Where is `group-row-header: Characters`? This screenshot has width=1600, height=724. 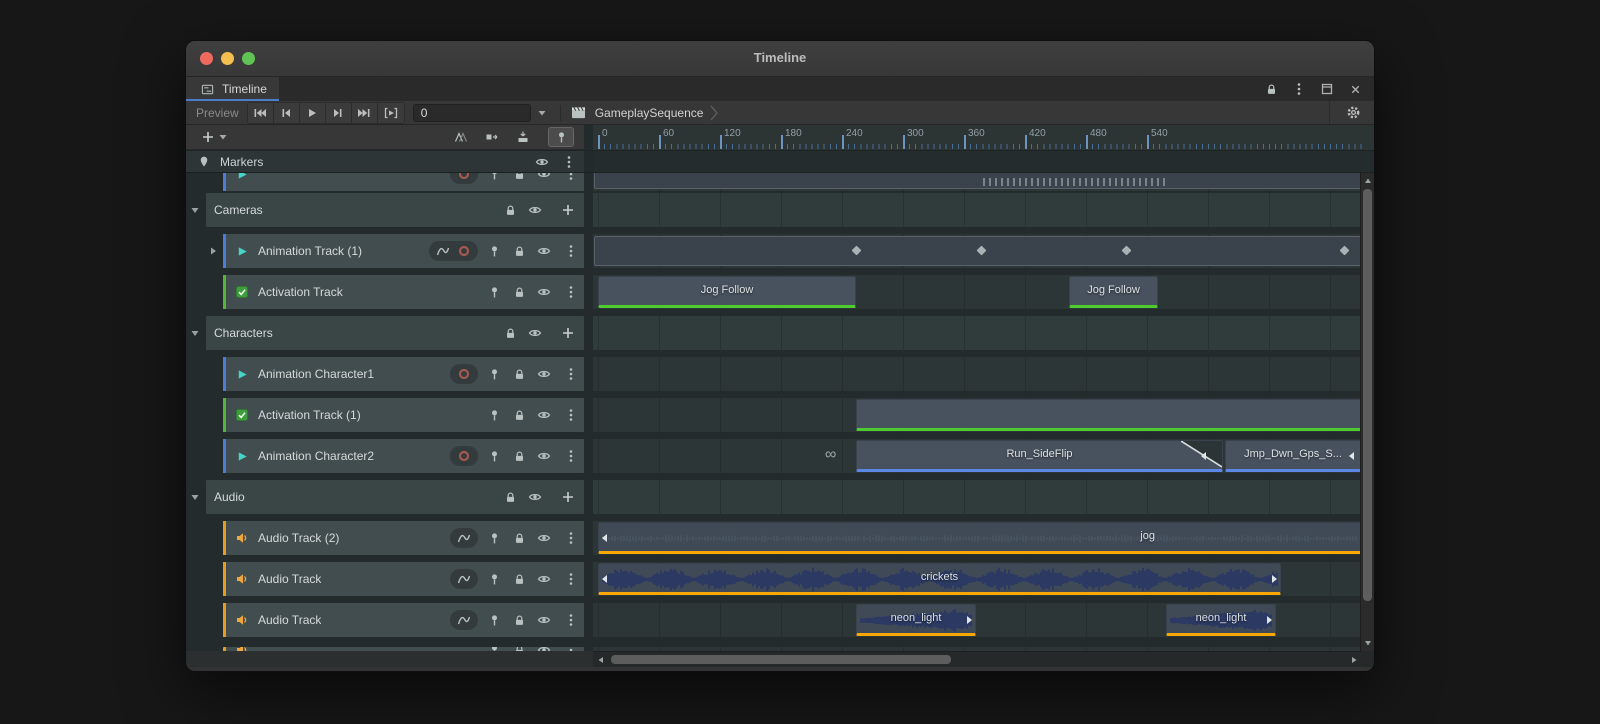 group-row-header: Characters is located at coordinates (387, 333).